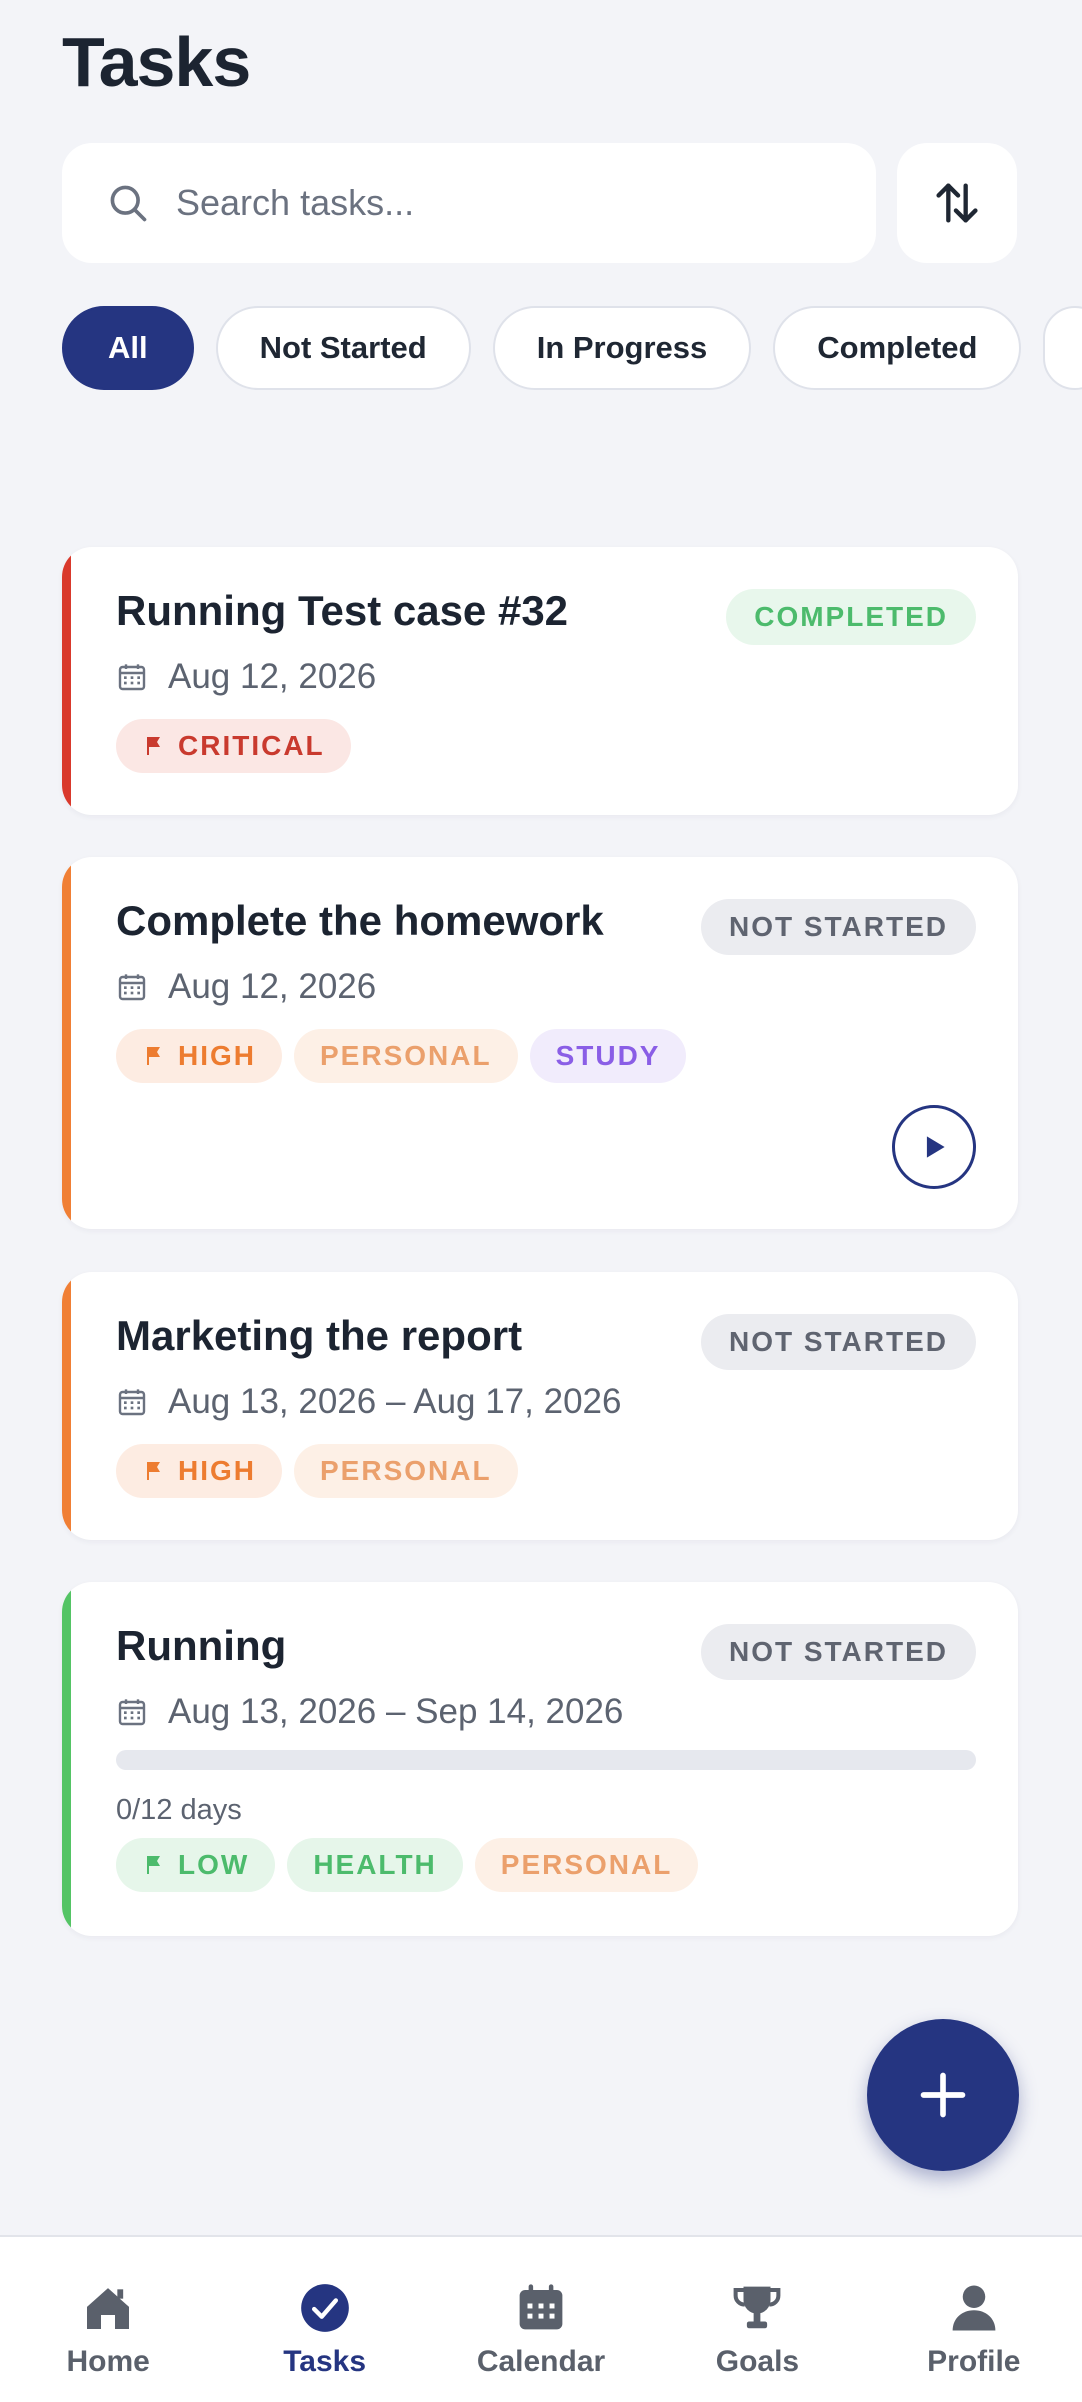 This screenshot has height=2402, width=1082. I want to click on sort-arrows-icon, so click(957, 203).